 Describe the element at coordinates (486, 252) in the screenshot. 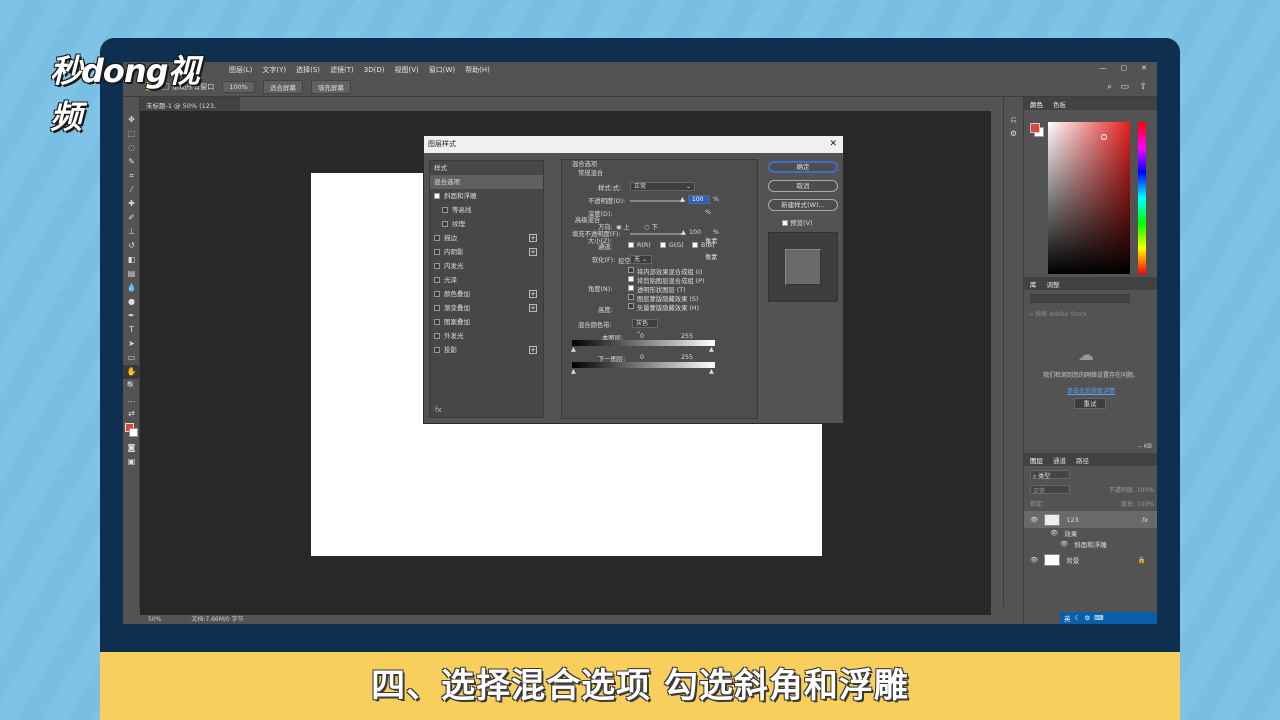

I see `style-item: 内阴影 +` at that location.